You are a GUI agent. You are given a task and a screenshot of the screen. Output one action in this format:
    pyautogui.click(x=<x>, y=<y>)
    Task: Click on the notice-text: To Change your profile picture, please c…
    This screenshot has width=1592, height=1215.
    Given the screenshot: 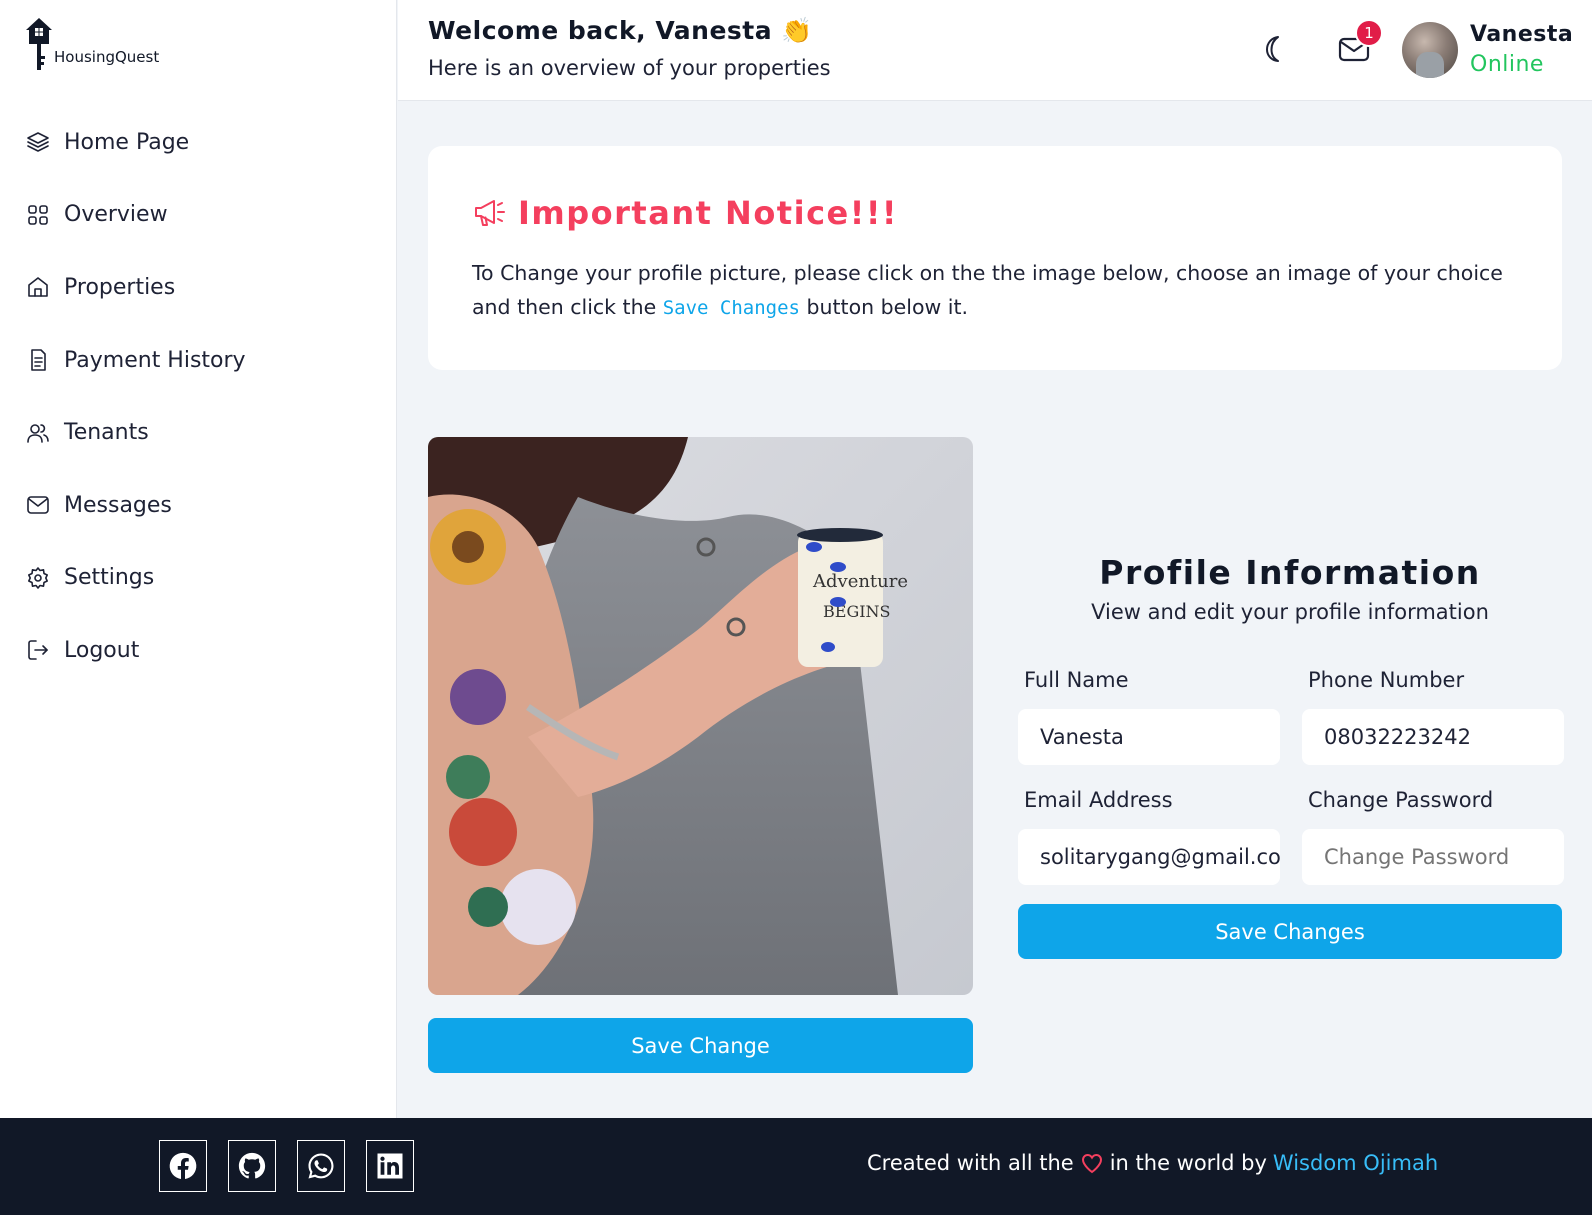 What is the action you would take?
    pyautogui.click(x=997, y=290)
    